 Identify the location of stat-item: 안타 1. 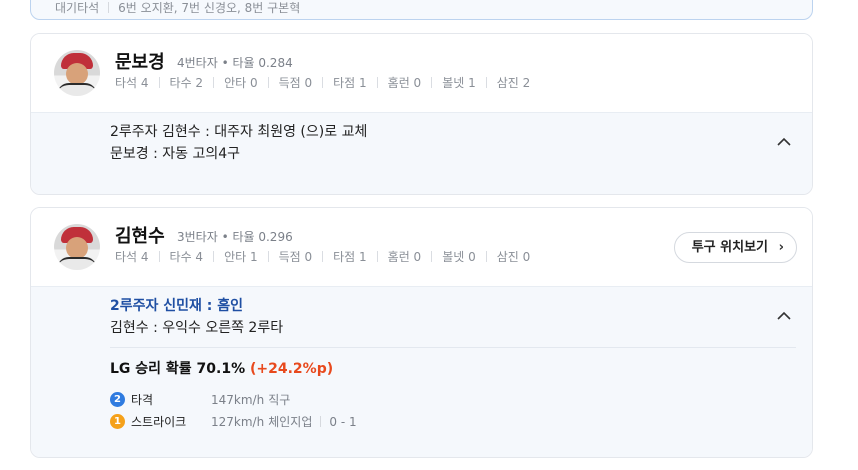
(241, 257).